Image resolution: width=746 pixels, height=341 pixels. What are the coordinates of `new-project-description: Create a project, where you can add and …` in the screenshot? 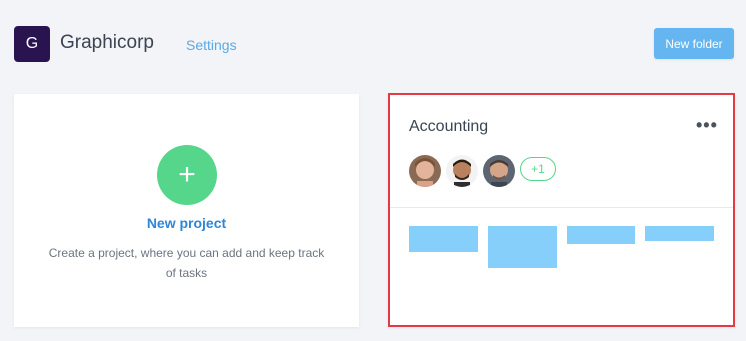 It's located at (186, 263).